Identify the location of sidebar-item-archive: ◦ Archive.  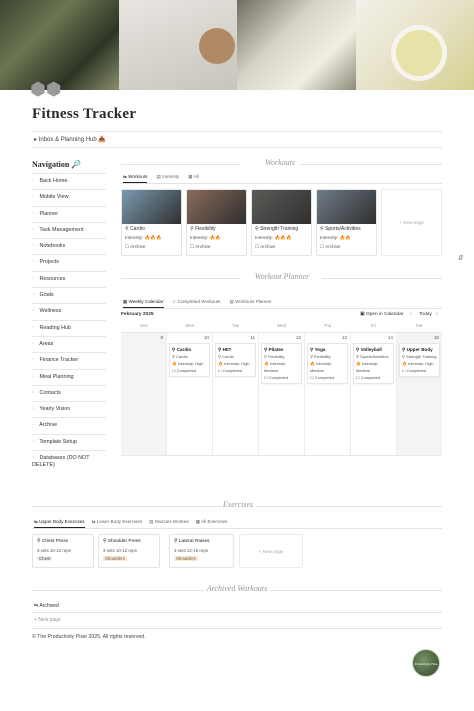
(69, 425).